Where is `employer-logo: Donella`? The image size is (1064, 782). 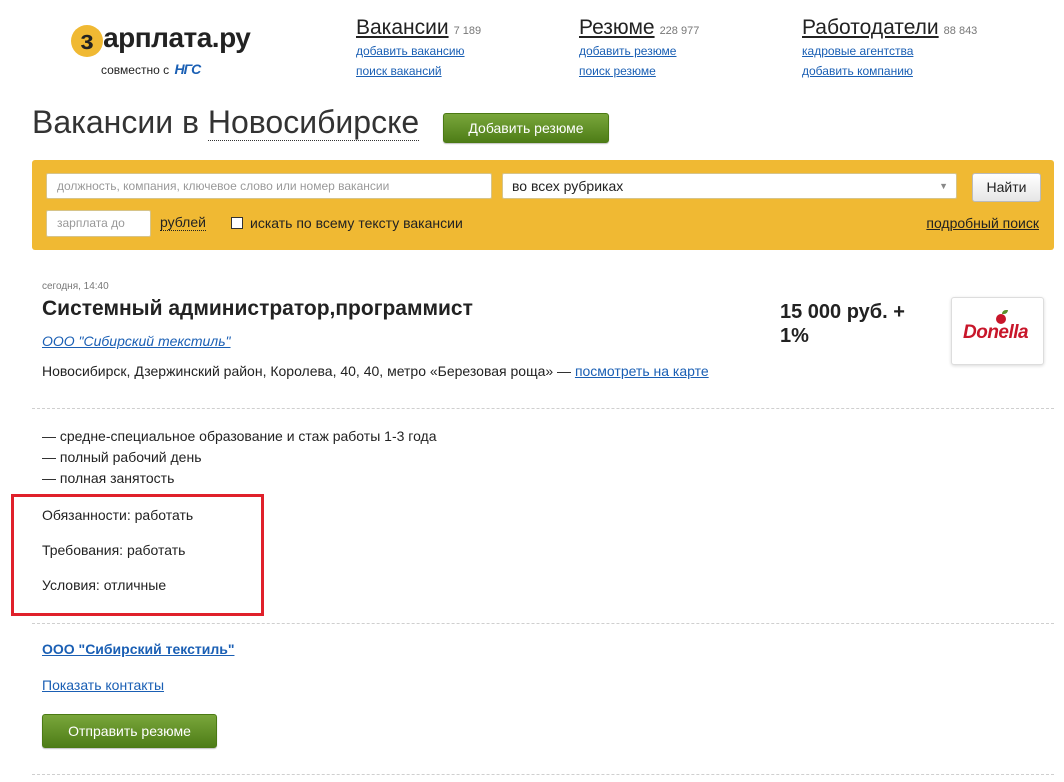 employer-logo: Donella is located at coordinates (997, 331).